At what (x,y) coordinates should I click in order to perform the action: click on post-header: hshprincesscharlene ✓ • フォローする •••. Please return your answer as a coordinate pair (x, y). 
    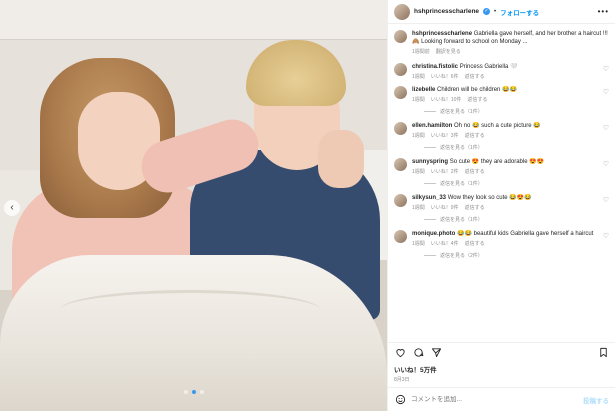
    Looking at the image, I should click on (501, 12).